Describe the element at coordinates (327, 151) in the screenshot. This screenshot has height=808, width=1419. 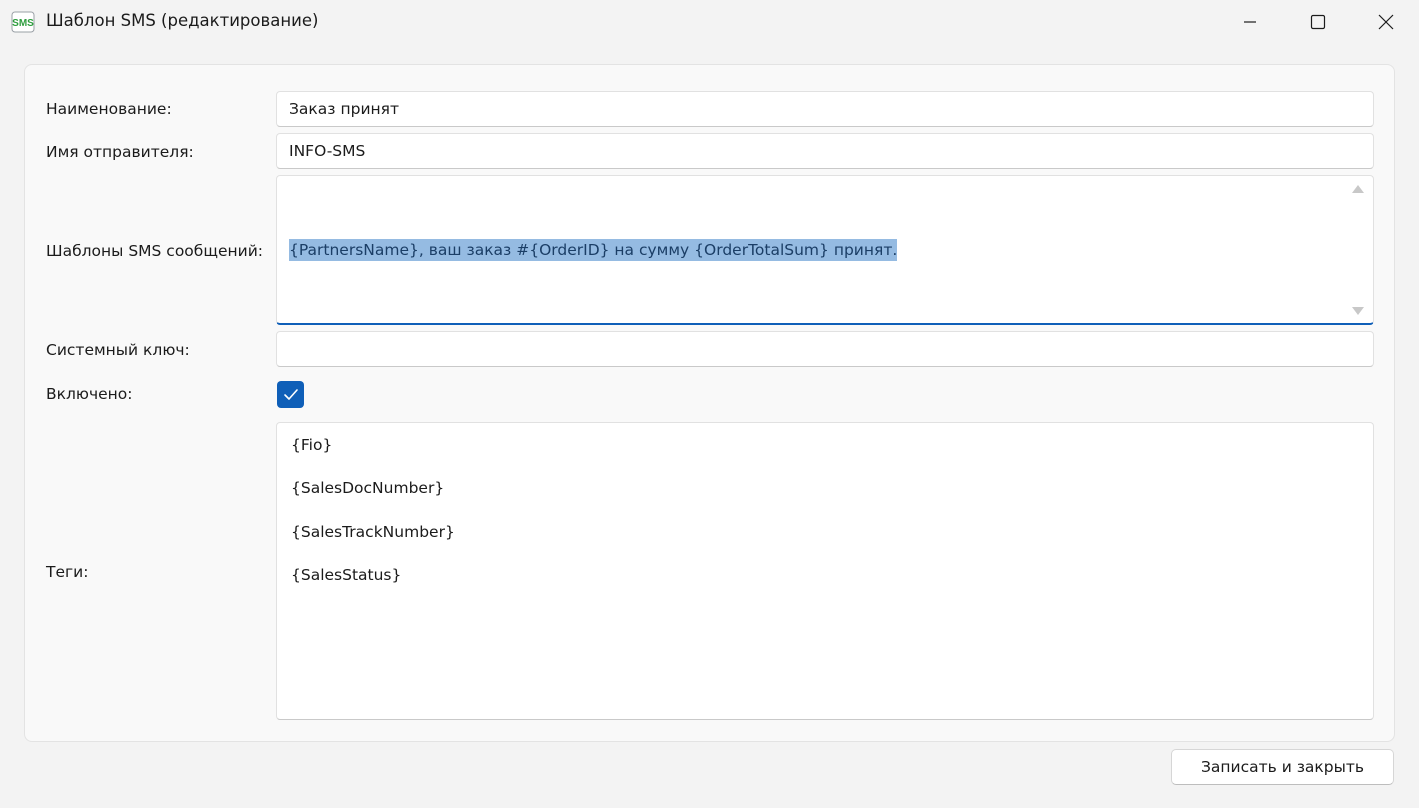
I see `sender-value: INFO-SMS` at that location.